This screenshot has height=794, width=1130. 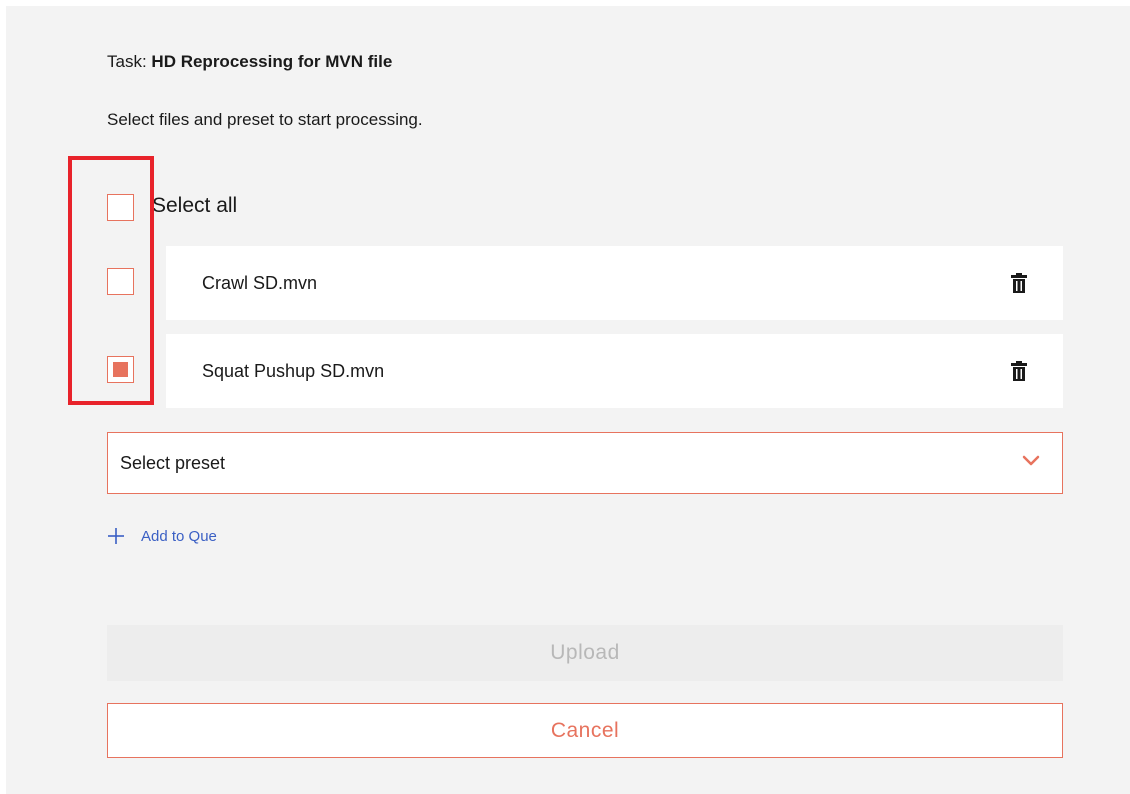 What do you see at coordinates (293, 371) in the screenshot?
I see `file-name: Squat Pushup SD.mvn` at bounding box center [293, 371].